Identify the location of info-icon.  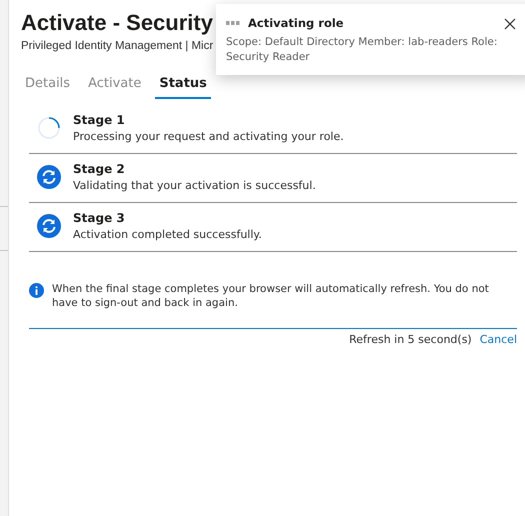
(36, 290).